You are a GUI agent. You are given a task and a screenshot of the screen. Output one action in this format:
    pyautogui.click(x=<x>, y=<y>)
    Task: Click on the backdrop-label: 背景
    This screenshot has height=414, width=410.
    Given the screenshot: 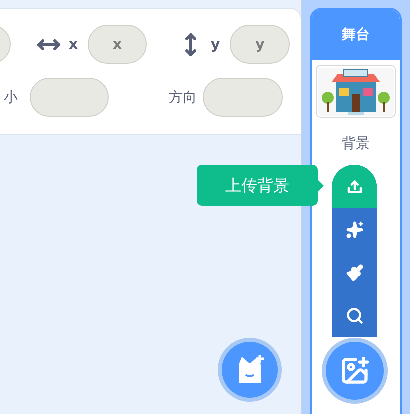 What is the action you would take?
    pyautogui.click(x=356, y=144)
    